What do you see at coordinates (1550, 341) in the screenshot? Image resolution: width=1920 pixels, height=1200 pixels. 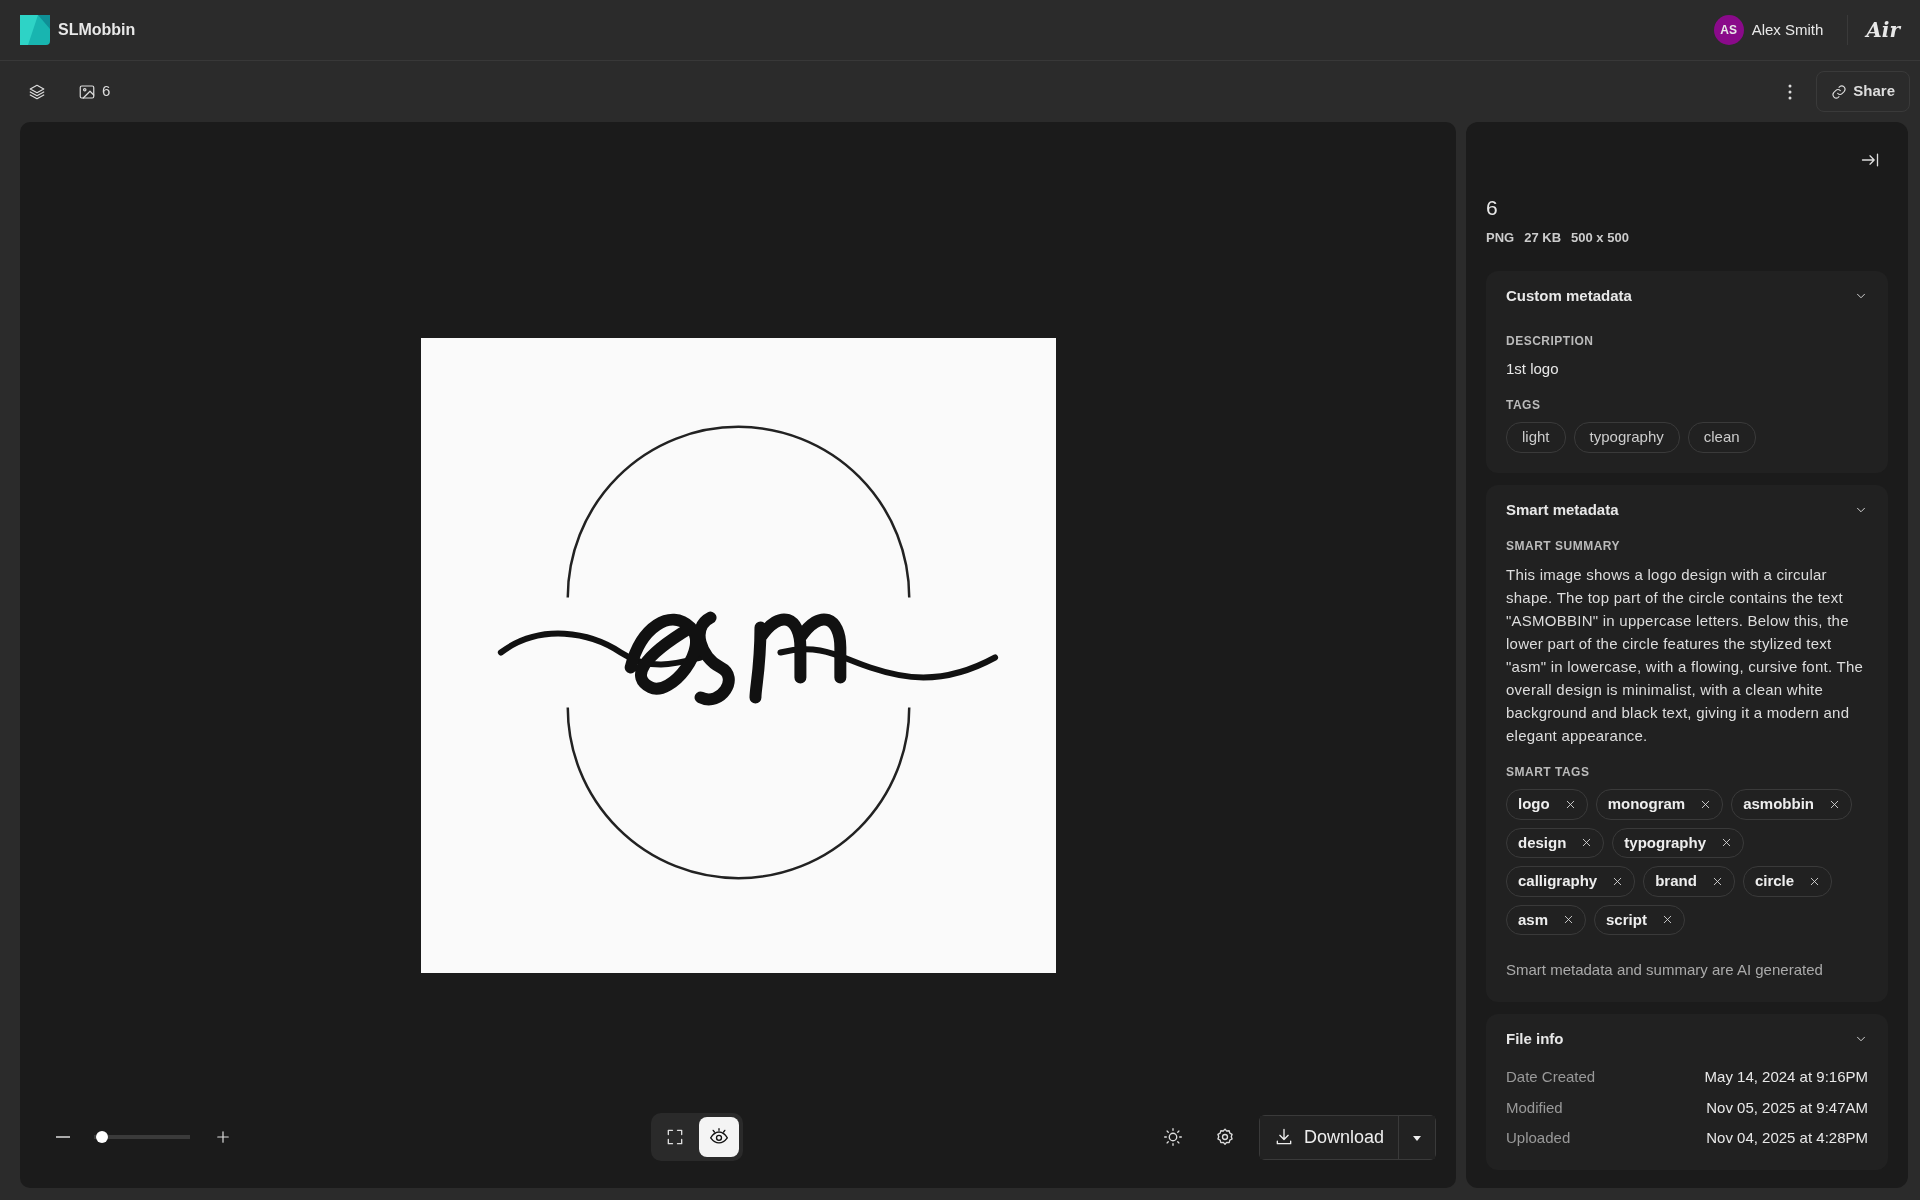 I see `field-label: DESCRIPTION` at bounding box center [1550, 341].